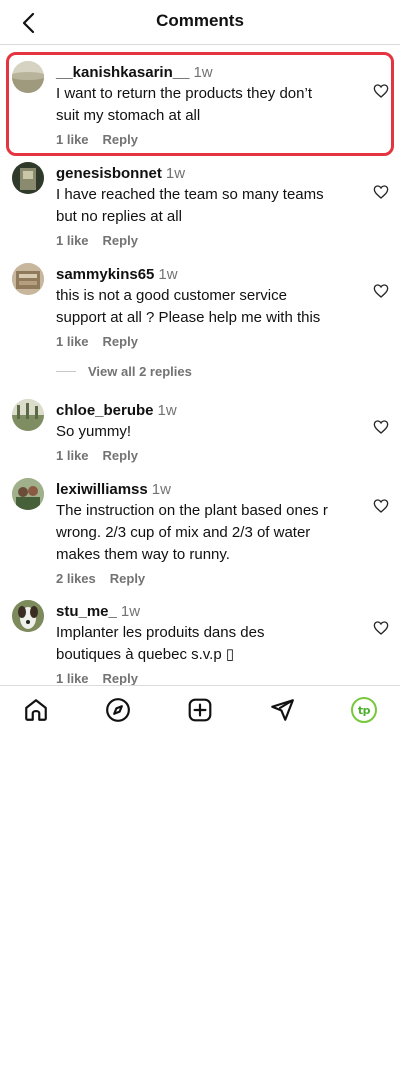 The height and width of the screenshot is (1080, 400). I want to click on bottom-nav: tp, so click(200, 708).